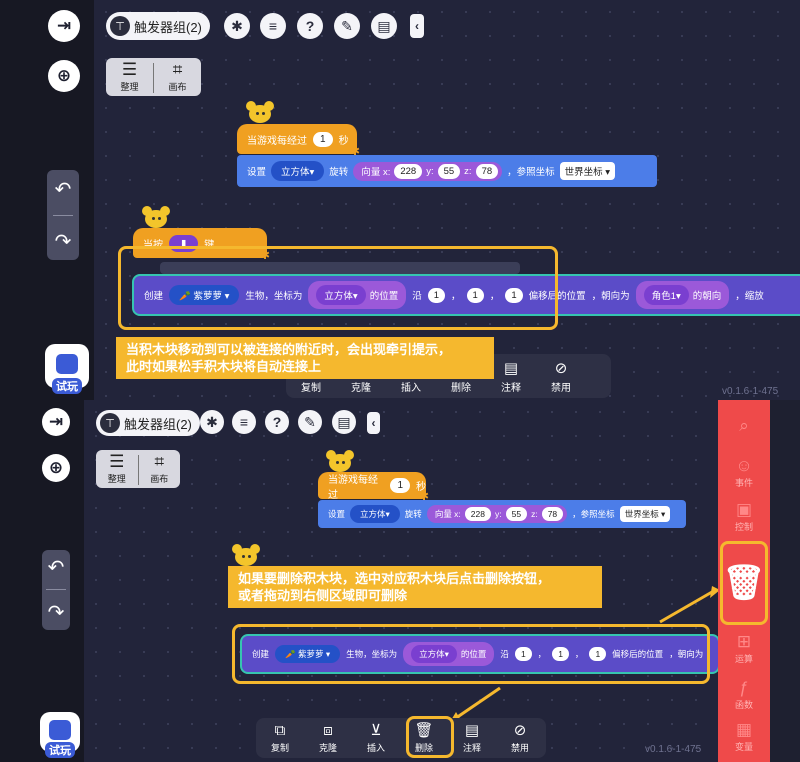  I want to click on role-block: 角色1▾ 的朝向, so click(682, 295).